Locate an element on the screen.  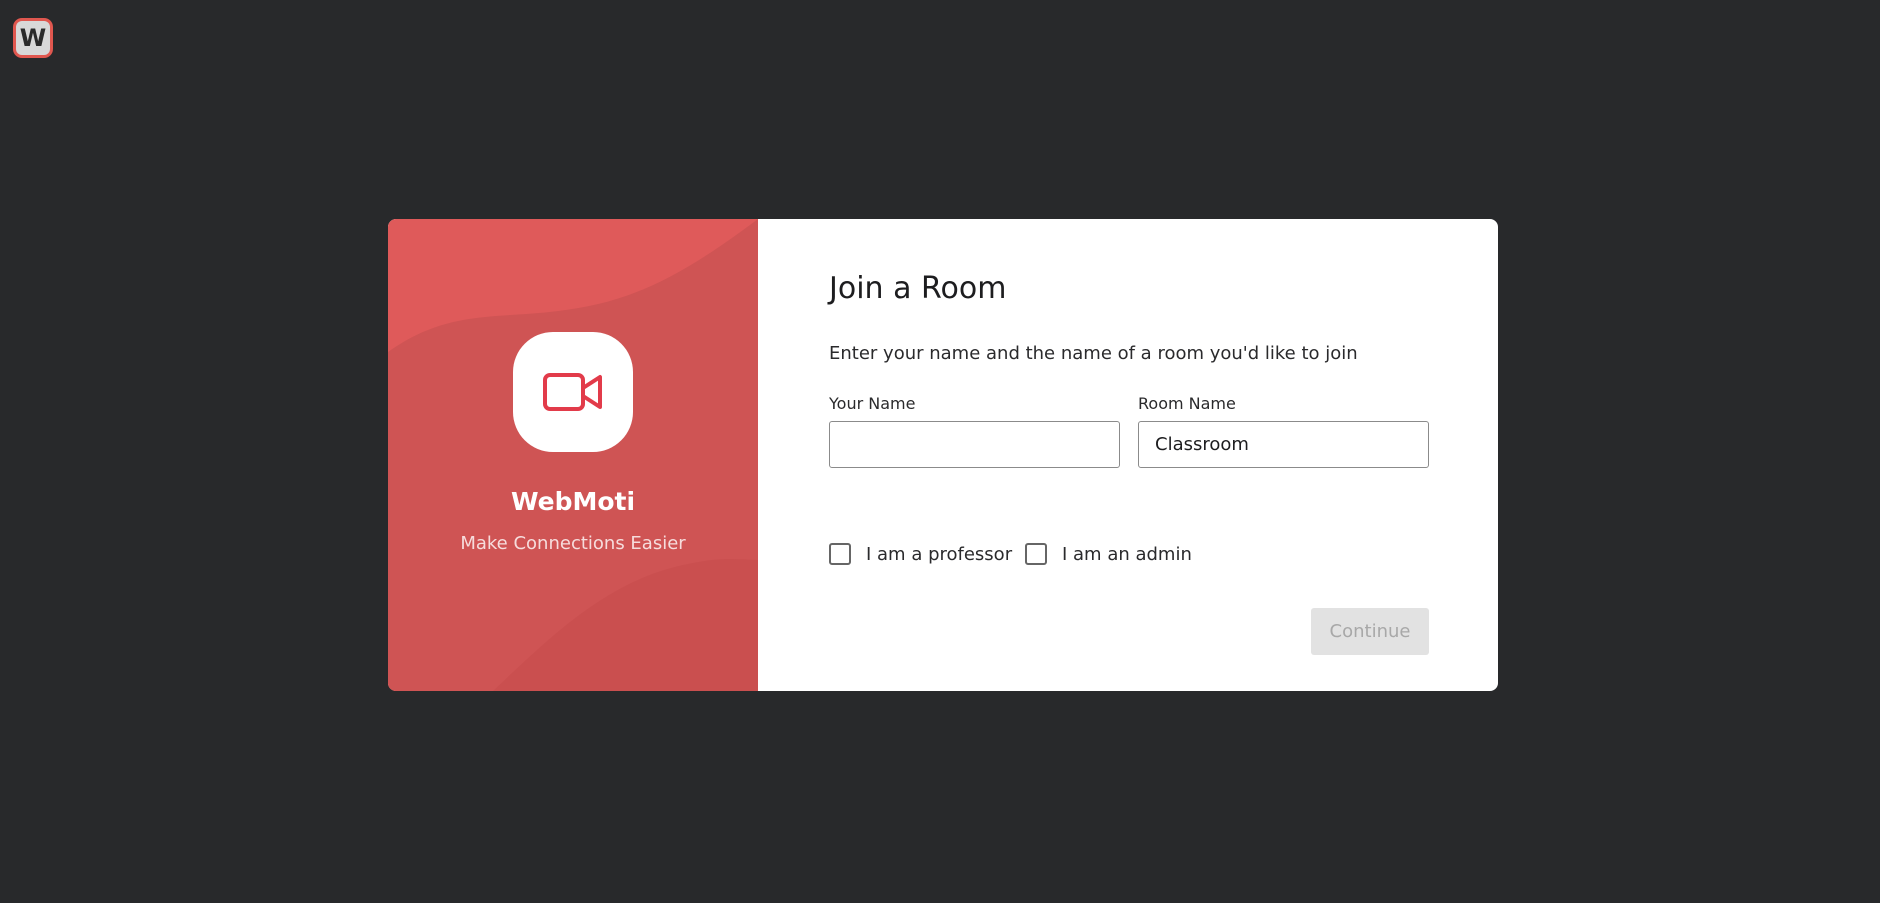
app-logo-letter: W is located at coordinates (33, 38).